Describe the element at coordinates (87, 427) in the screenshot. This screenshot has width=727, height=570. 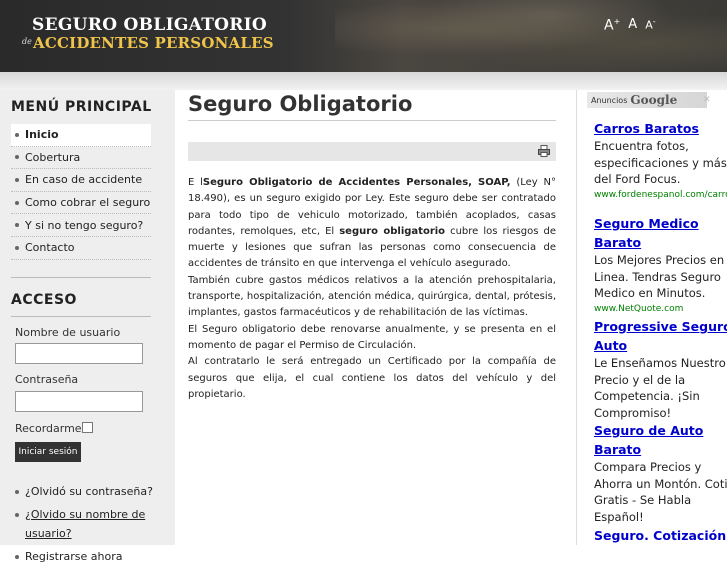
I see `remember-checkbox` at that location.